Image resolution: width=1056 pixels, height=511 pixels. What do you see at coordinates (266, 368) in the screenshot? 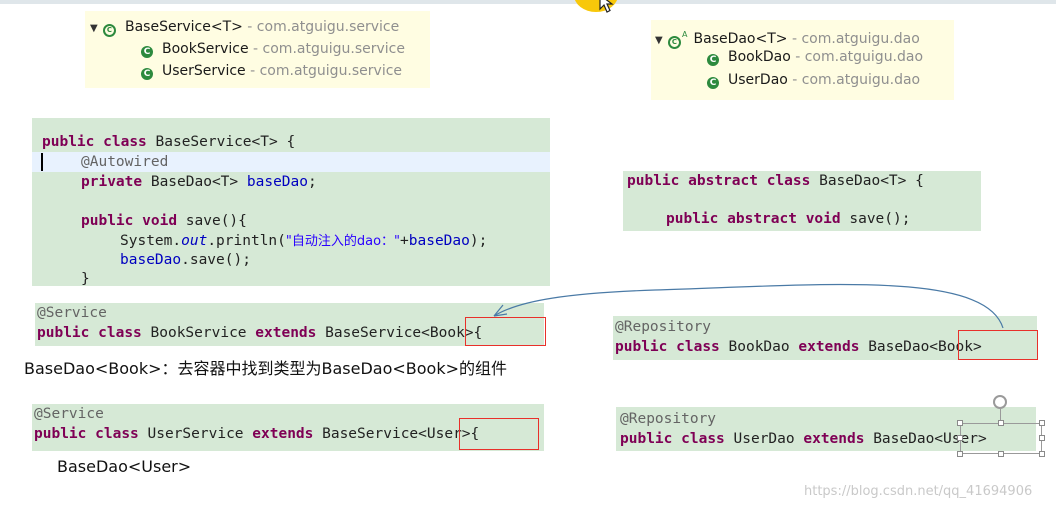
I see `book-dao-note: BaseDao<Book>：去容器中找到类型为BaseDao<Book>的组件` at bounding box center [266, 368].